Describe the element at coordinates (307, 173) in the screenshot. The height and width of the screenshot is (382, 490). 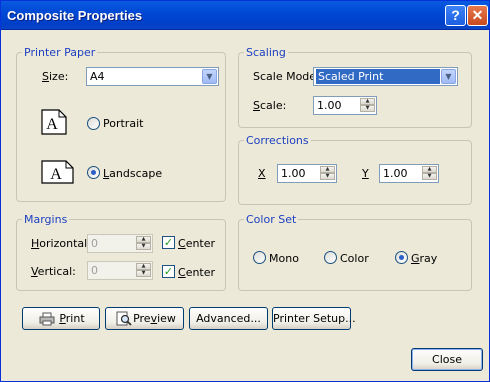
I see `x-correction-spinner: 1.00 ▲ ▼` at that location.